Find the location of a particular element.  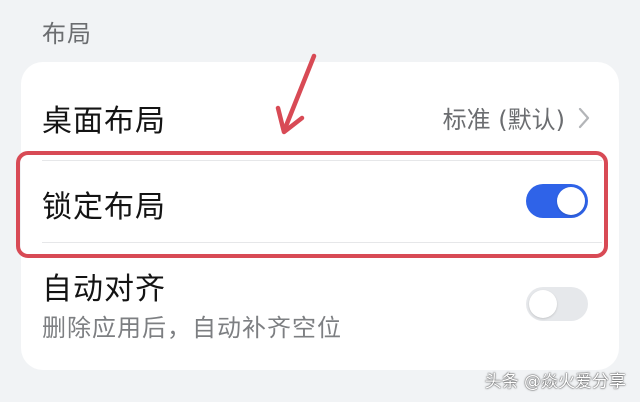

lock-layout-toggle is located at coordinates (557, 201).